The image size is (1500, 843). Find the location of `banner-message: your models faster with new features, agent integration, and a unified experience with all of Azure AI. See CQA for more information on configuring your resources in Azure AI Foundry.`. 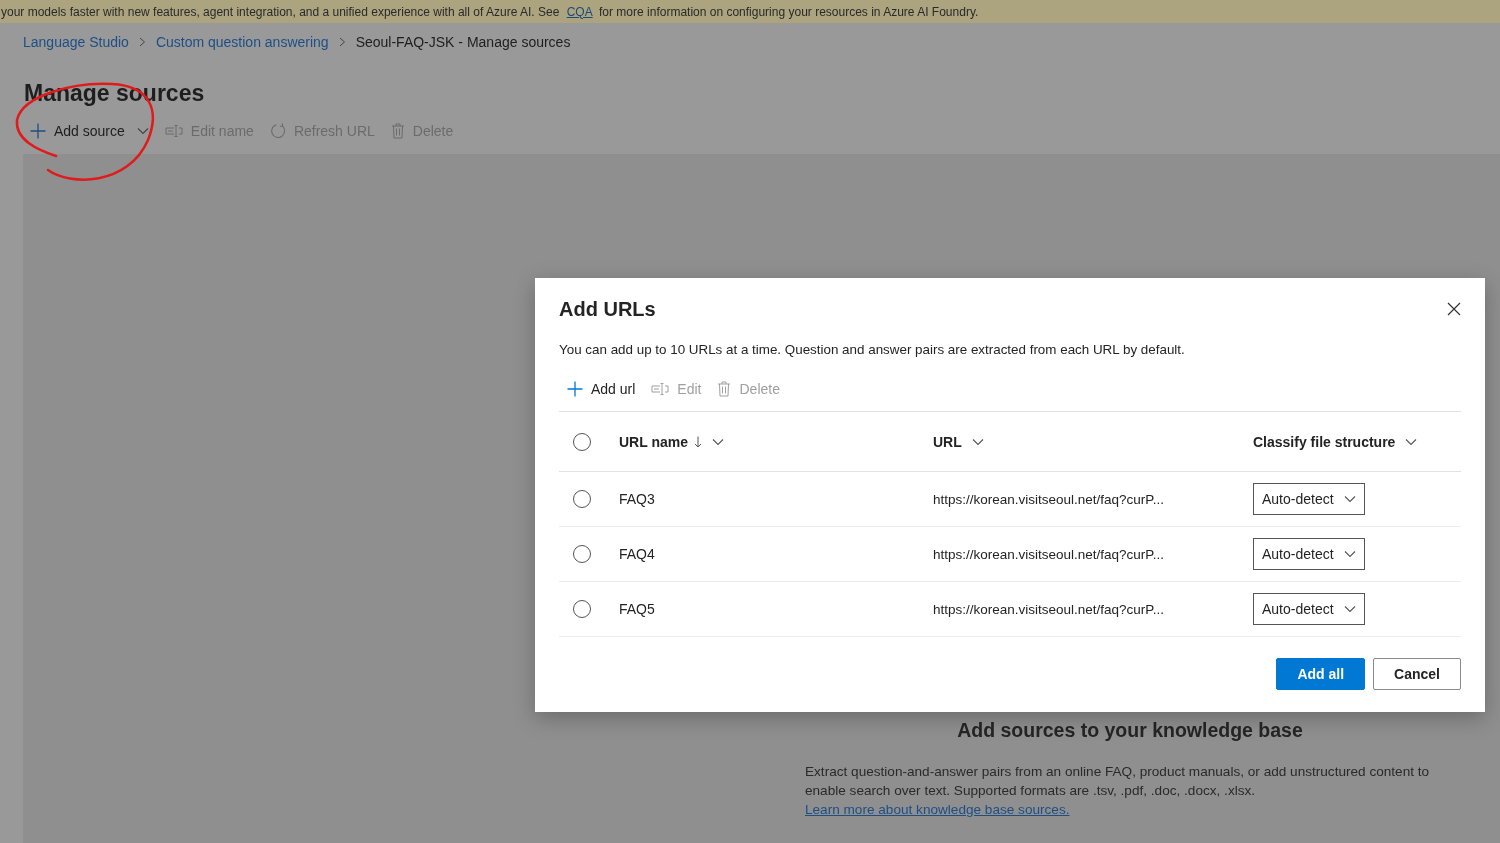

banner-message: your models faster with new features, agent integration, and a unified experience with all of Azure AI. See CQA for more information on configuring your resources in Azure AI Foundry. is located at coordinates (489, 11).